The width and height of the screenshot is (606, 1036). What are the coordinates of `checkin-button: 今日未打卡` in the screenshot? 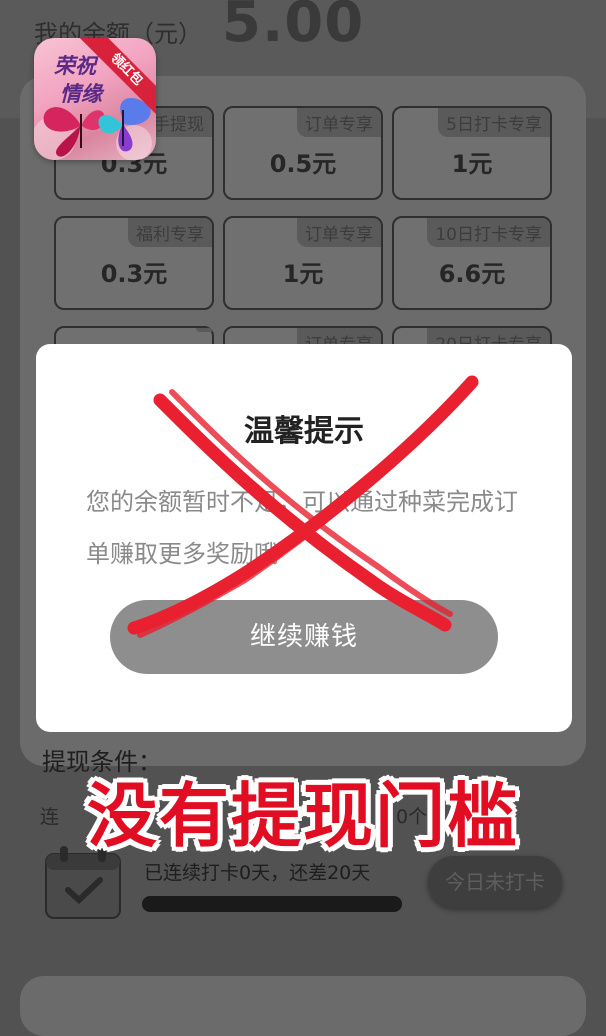 It's located at (495, 882).